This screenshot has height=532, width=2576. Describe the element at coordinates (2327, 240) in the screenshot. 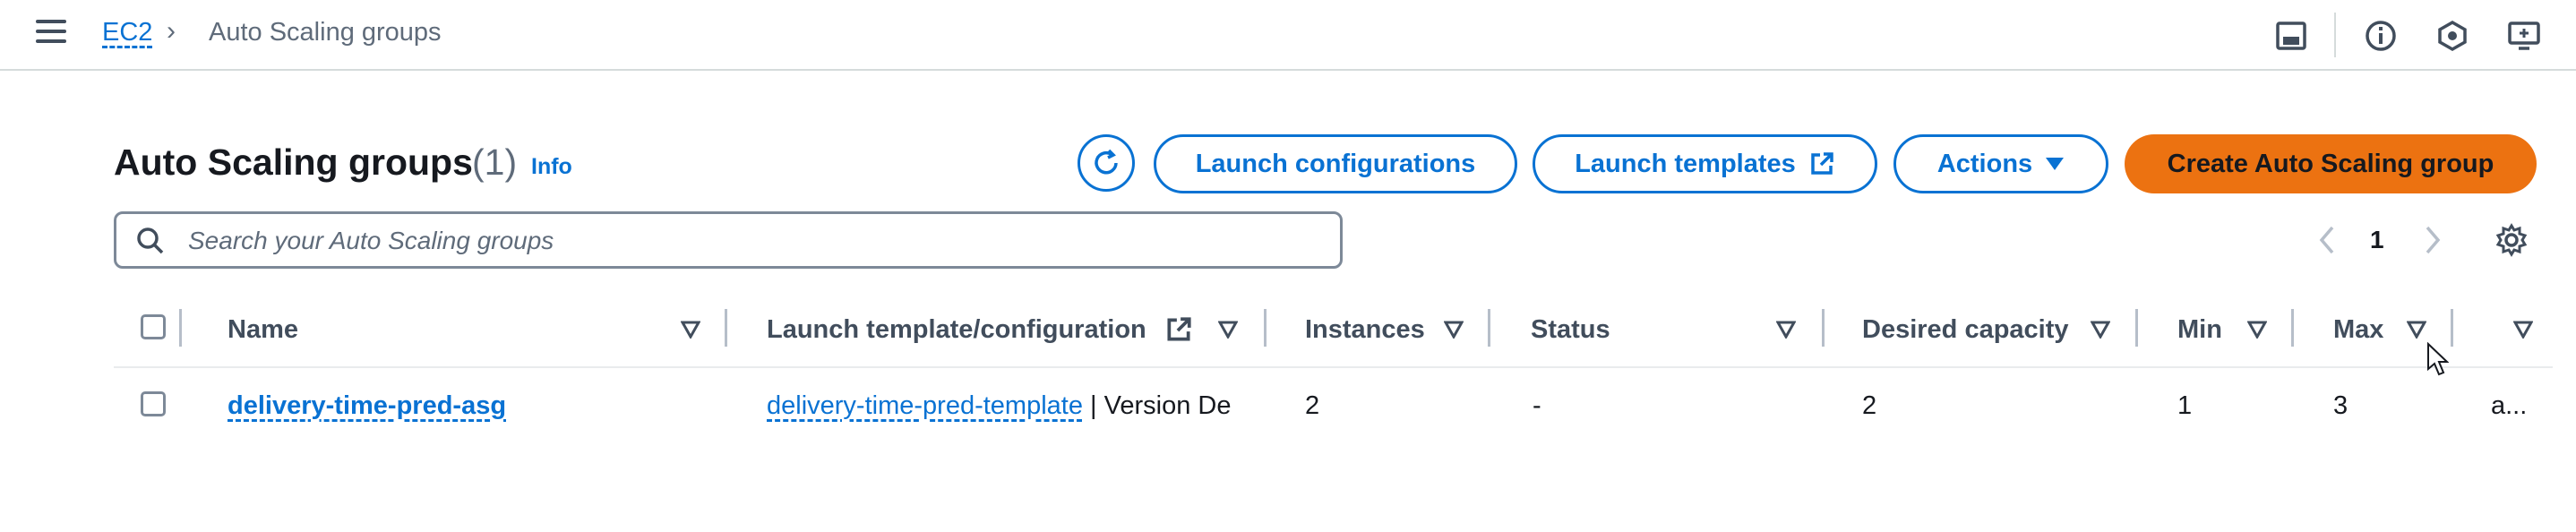

I see `chevron-left-icon` at that location.